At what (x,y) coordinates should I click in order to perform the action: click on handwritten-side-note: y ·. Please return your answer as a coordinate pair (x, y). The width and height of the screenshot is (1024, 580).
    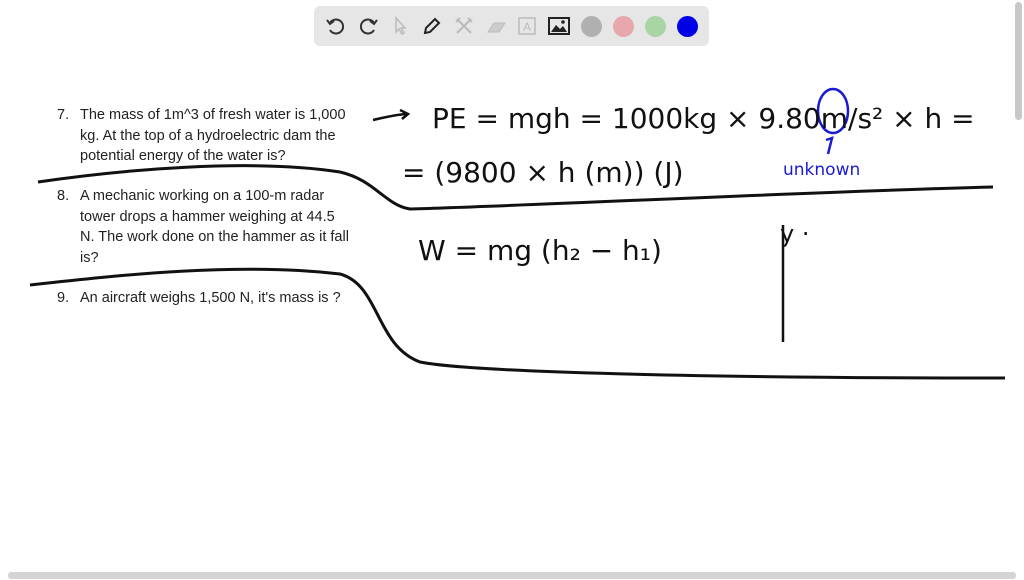
    Looking at the image, I should click on (794, 234).